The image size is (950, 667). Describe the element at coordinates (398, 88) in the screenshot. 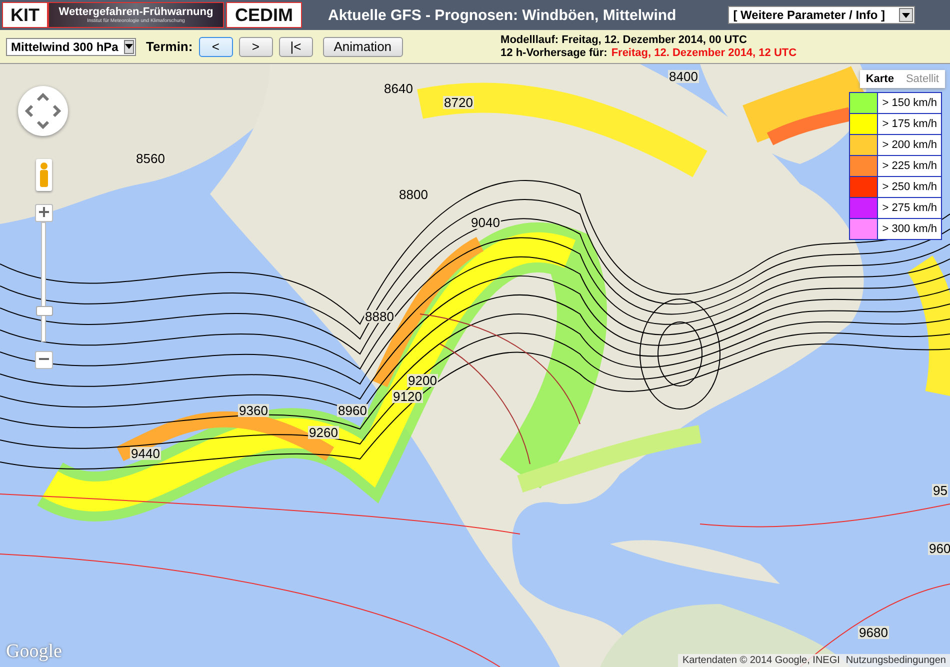

I see `contour-label: 8640` at that location.